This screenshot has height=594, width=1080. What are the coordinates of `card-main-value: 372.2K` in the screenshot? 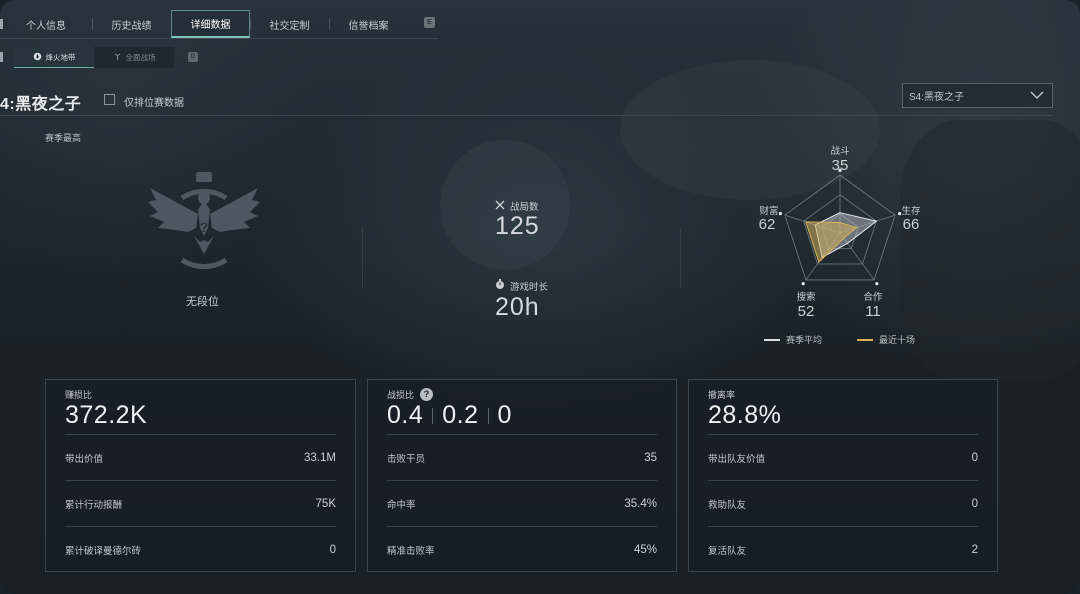 It's located at (106, 415).